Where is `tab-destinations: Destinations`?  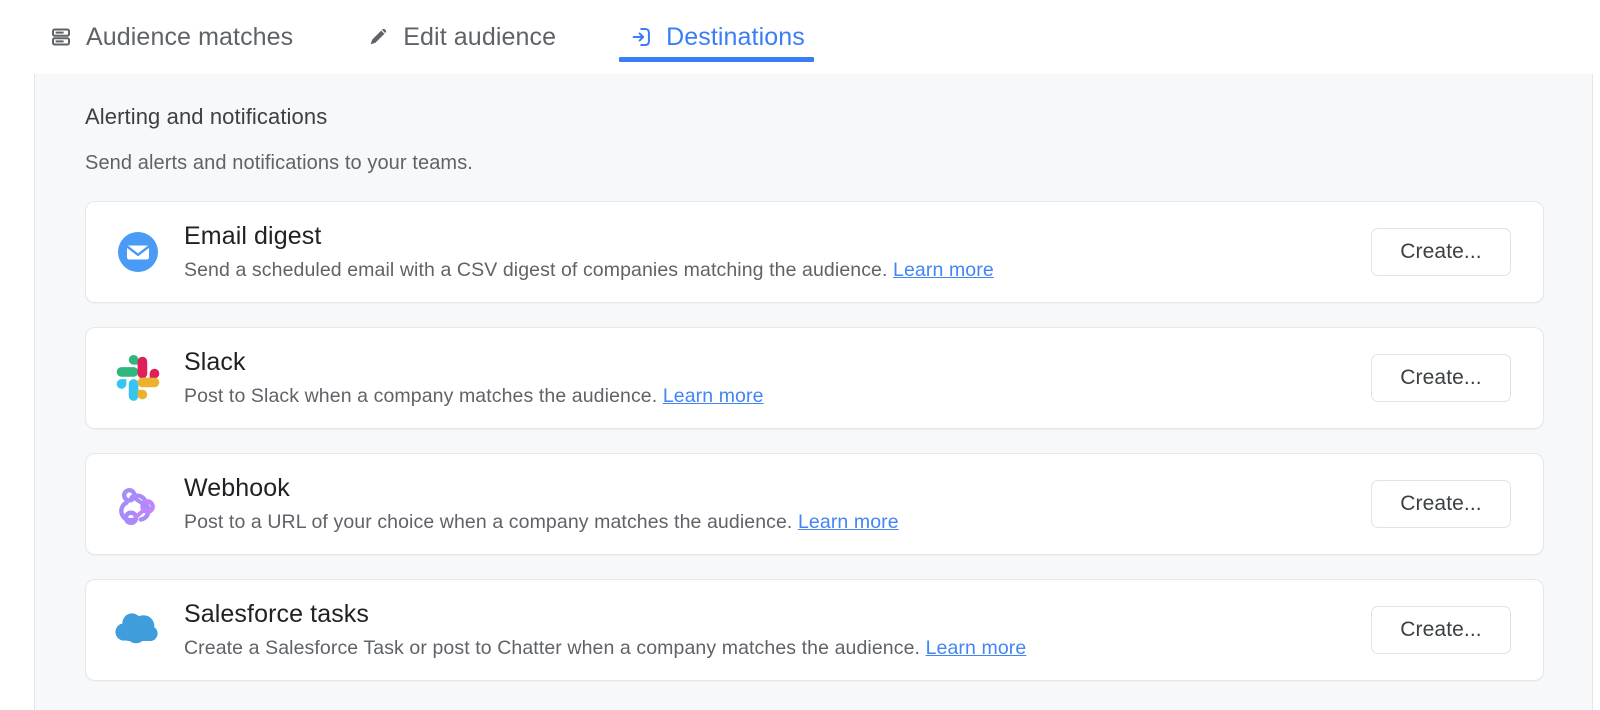 tab-destinations: Destinations is located at coordinates (716, 37).